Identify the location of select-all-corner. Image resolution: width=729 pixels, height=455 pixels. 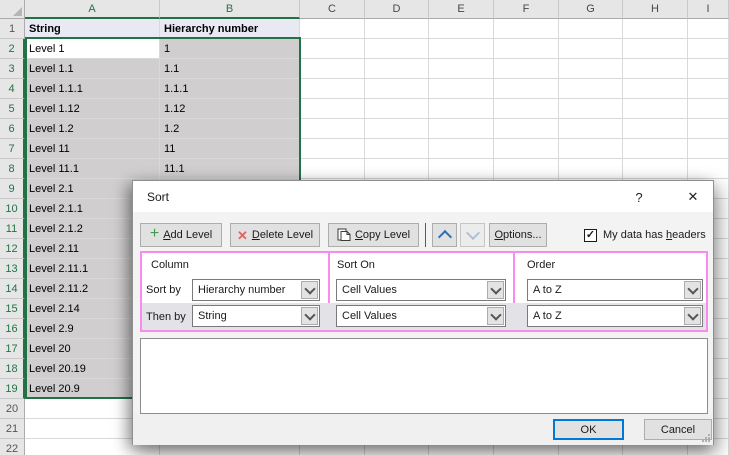
(12, 9).